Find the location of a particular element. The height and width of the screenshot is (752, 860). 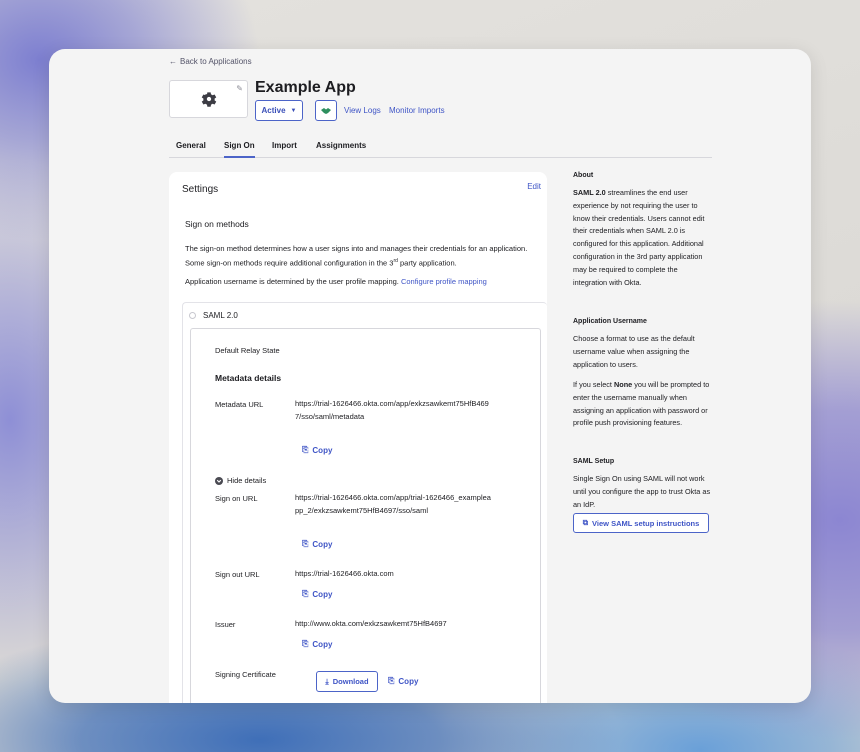

view-saml-setup-button: ⧉ View SAML setup instructions is located at coordinates (641, 523).